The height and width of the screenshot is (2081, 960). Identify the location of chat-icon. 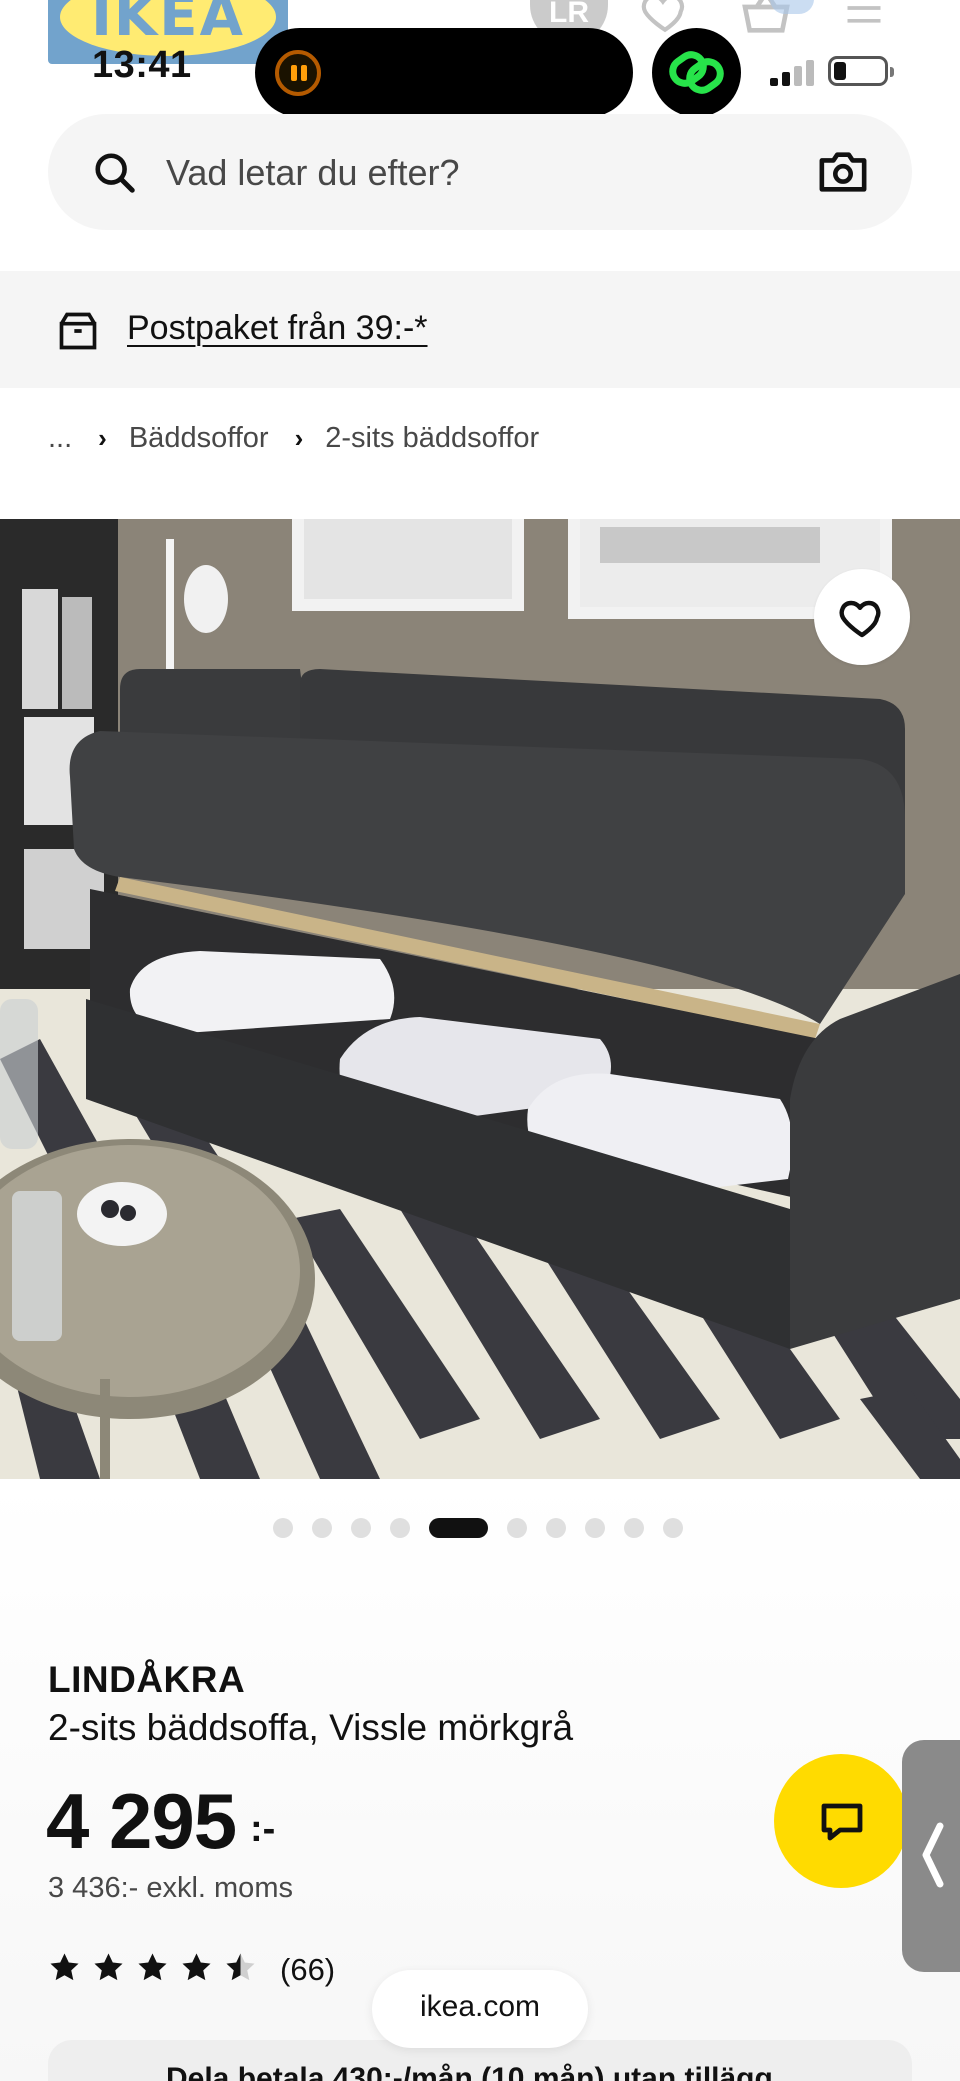
(842, 1822).